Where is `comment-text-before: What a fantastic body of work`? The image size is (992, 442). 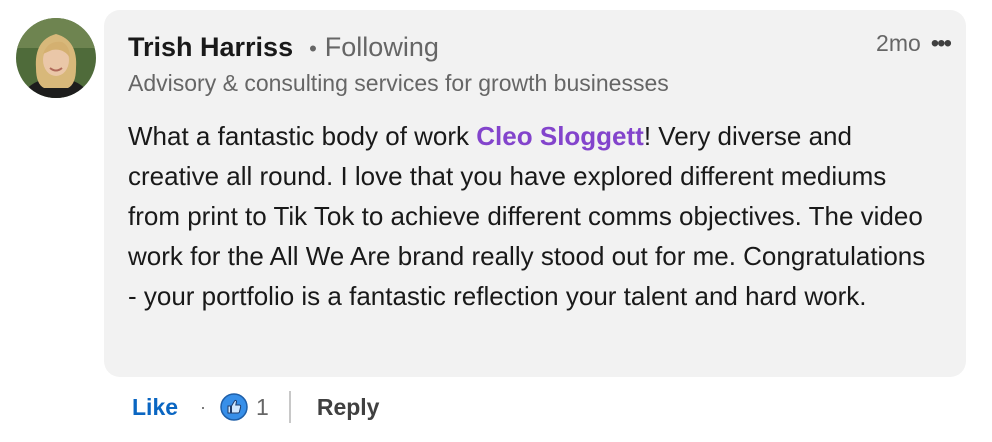 comment-text-before: What a fantastic body of work is located at coordinates (302, 136).